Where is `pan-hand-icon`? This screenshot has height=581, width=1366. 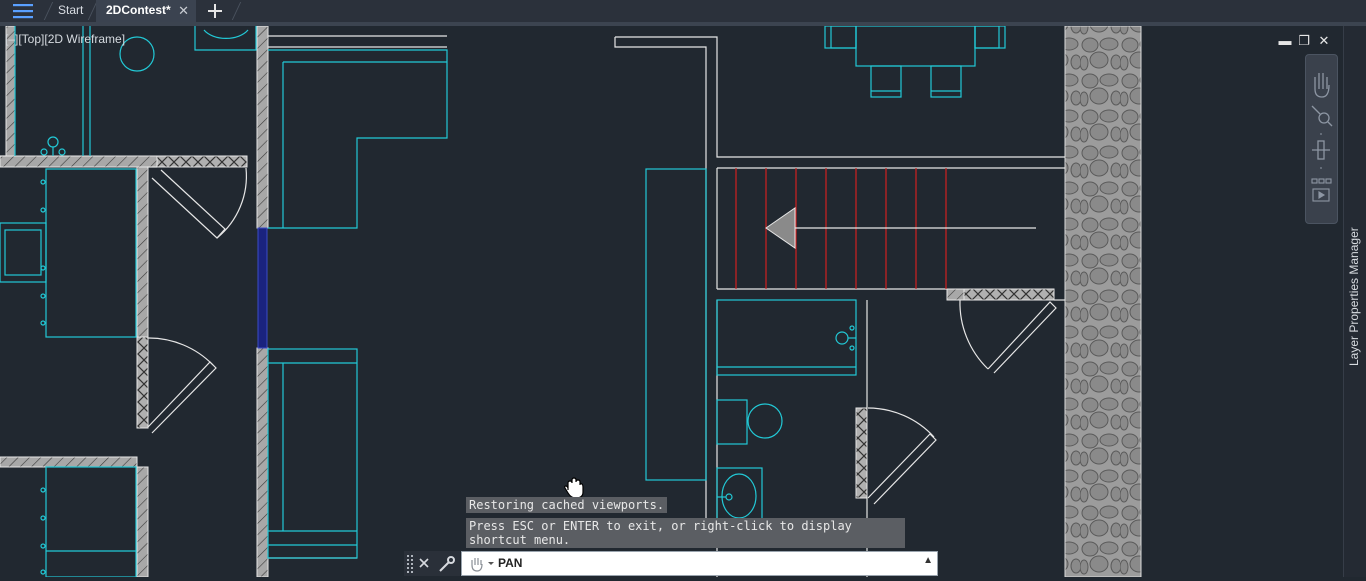 pan-hand-icon is located at coordinates (482, 564).